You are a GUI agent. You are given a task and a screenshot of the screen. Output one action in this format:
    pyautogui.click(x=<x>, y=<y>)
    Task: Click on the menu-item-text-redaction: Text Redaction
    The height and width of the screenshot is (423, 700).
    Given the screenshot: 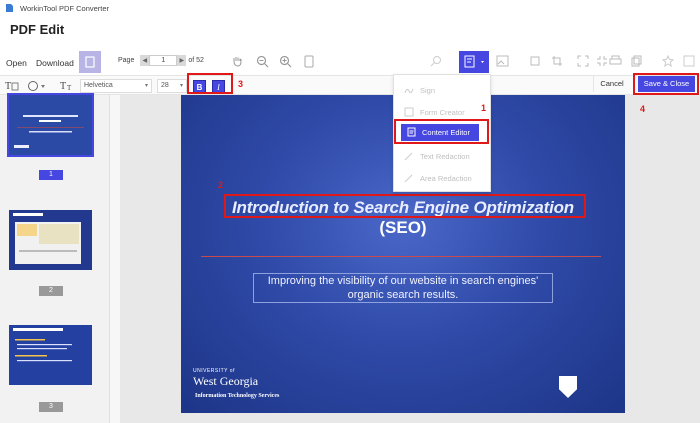 What is the action you would take?
    pyautogui.click(x=443, y=156)
    